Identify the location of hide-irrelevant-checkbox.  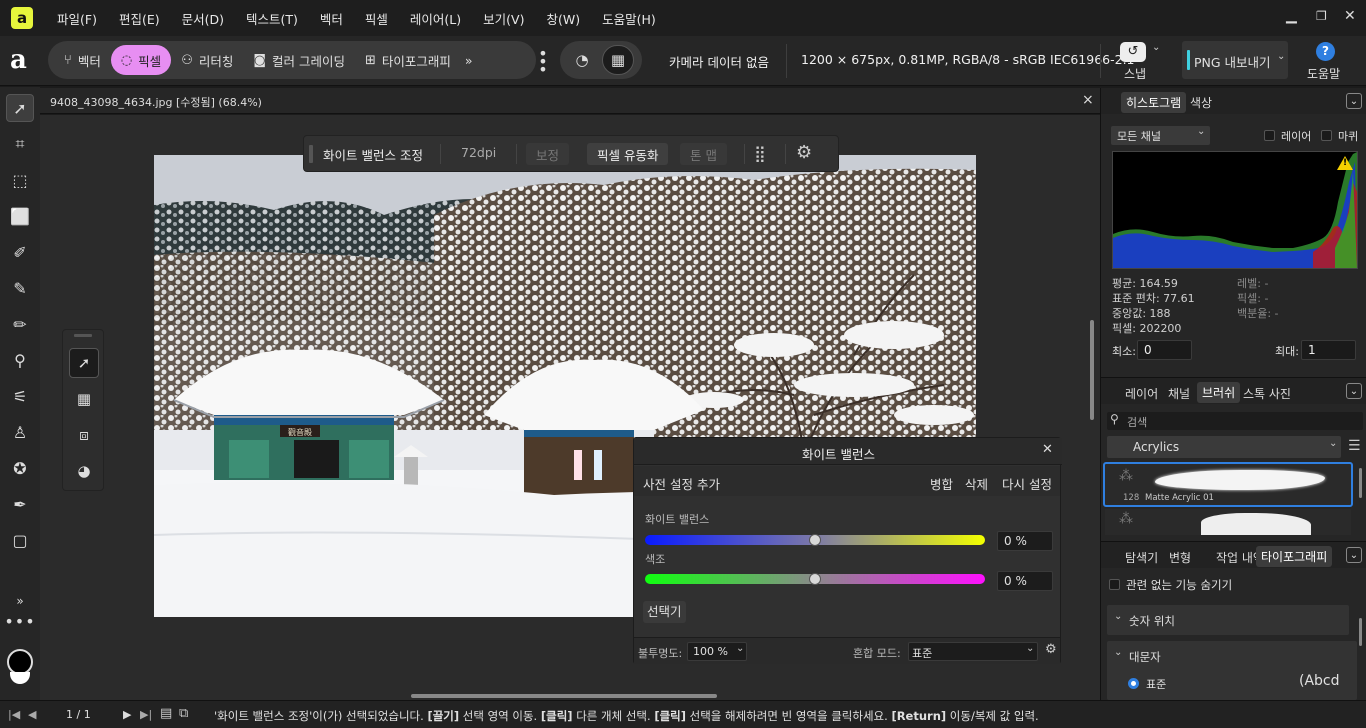
(1114, 584).